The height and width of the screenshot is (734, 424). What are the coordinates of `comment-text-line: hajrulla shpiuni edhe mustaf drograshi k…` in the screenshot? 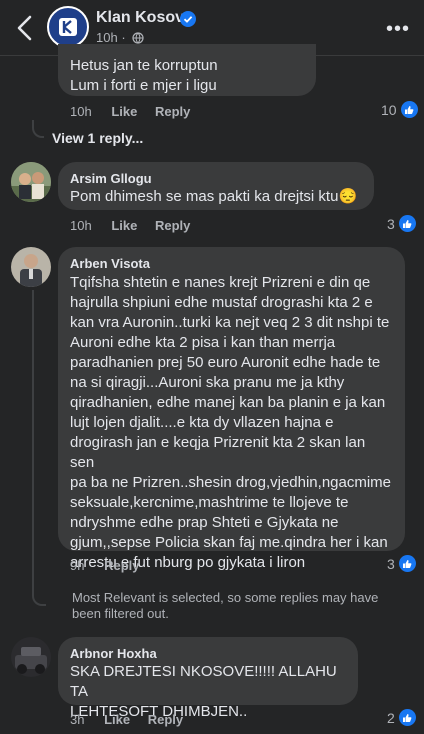 It's located at (221, 302).